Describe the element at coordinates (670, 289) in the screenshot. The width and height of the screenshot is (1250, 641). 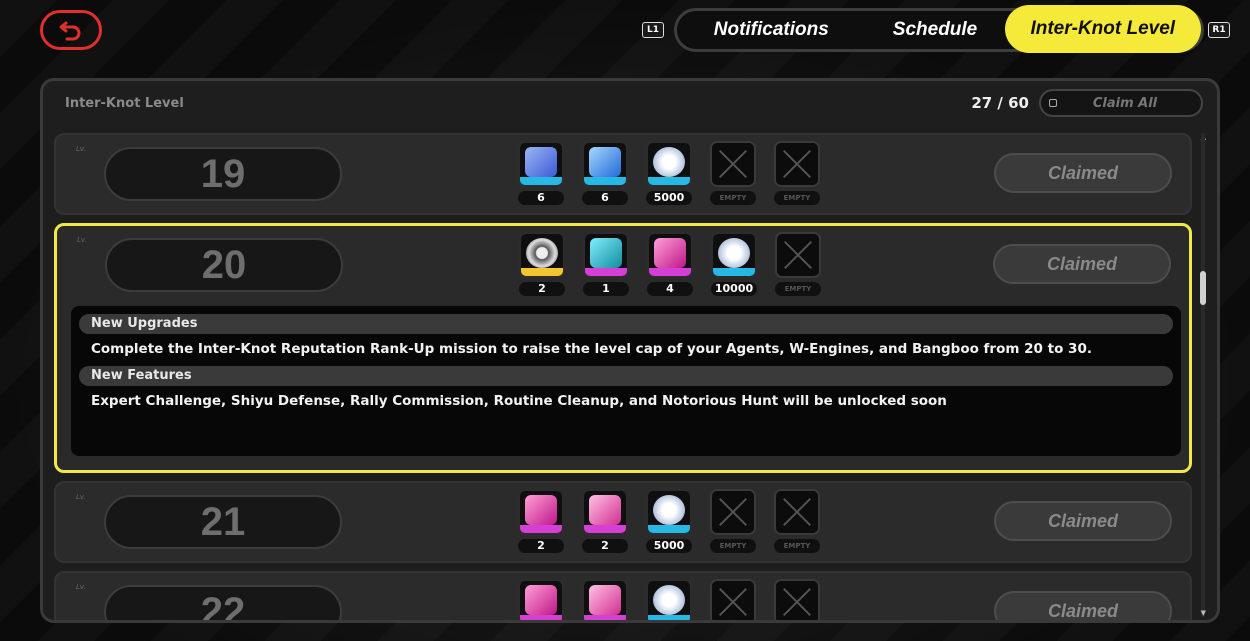
I see `reward-quantity: 4` at that location.